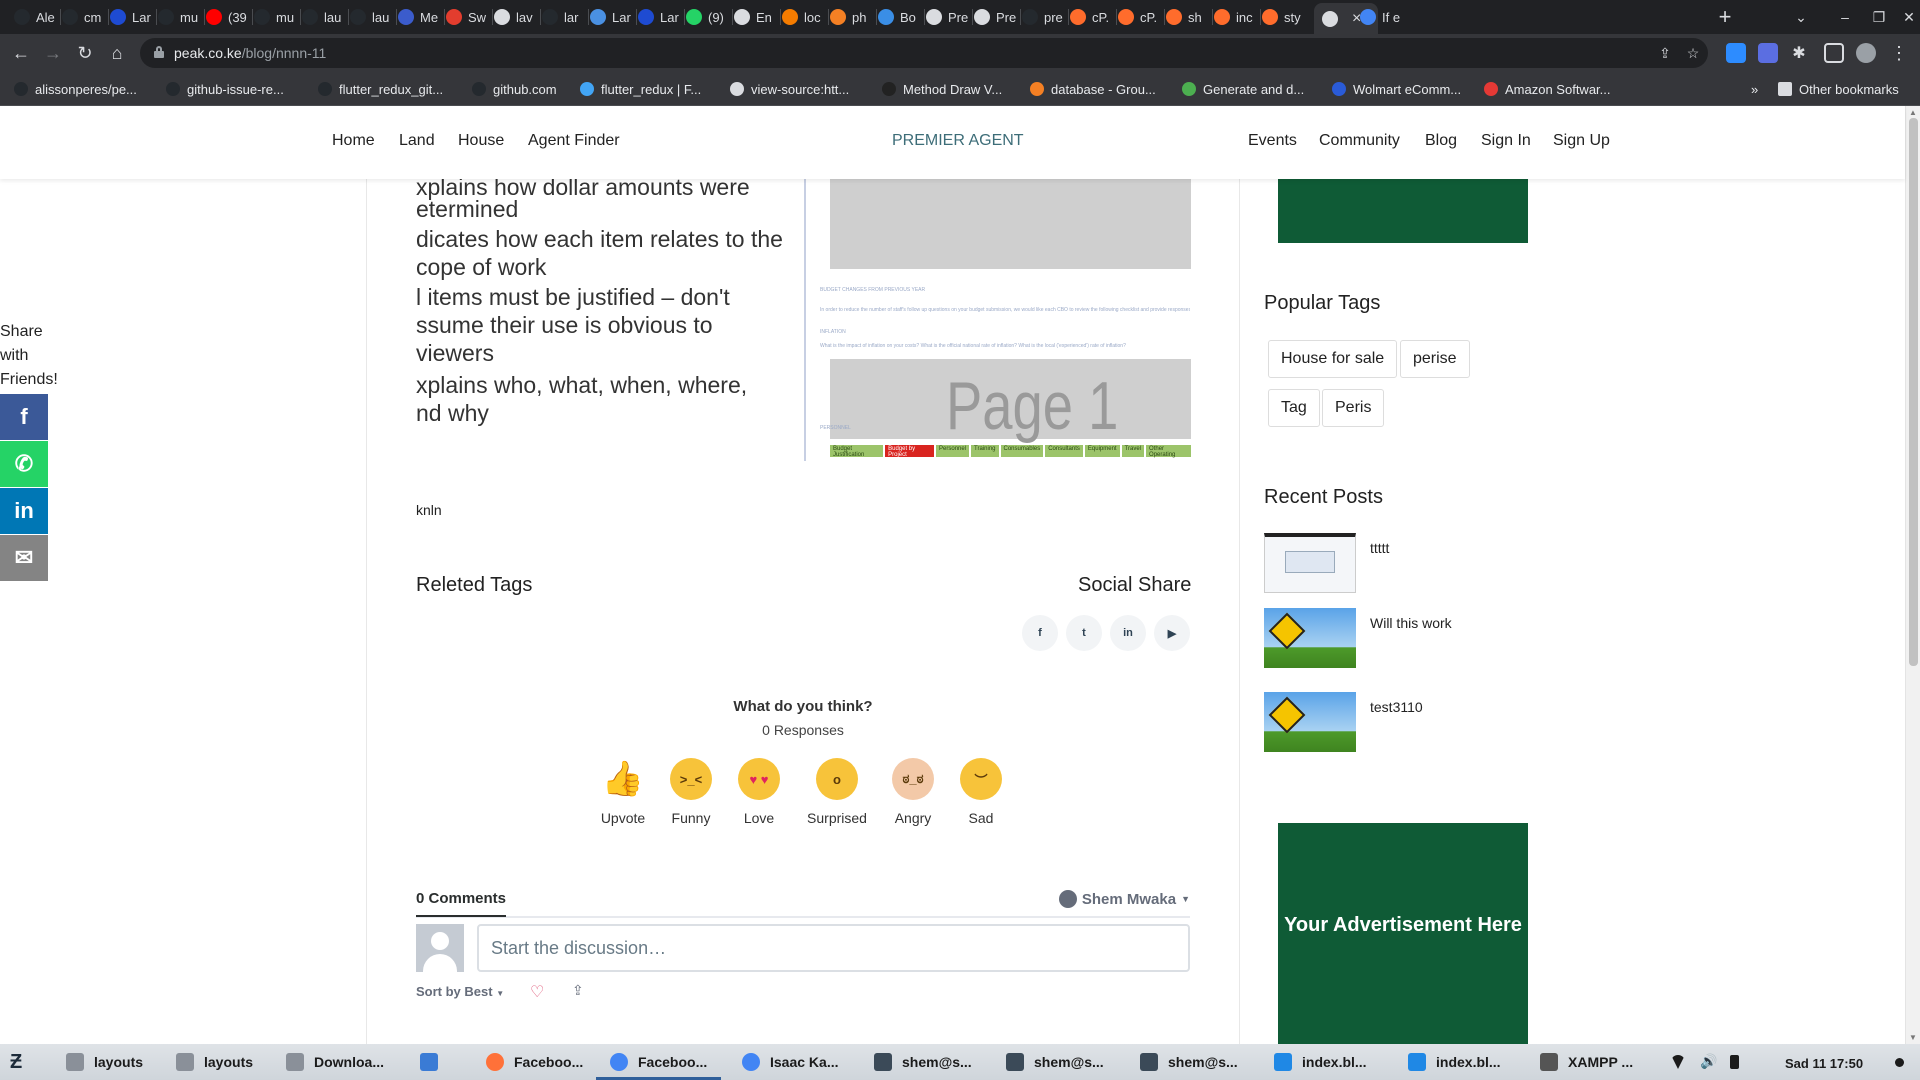 The height and width of the screenshot is (1080, 1920). Describe the element at coordinates (924, 53) in the screenshot. I see `address-bar: peak.co.ke/blog/nnnn-11 ⇪ ☆` at that location.